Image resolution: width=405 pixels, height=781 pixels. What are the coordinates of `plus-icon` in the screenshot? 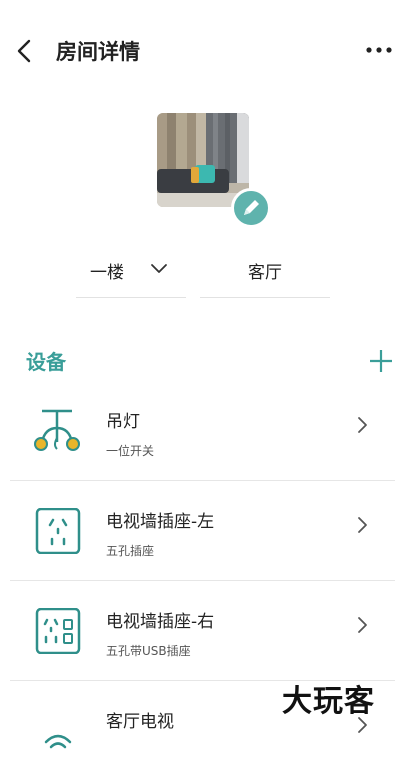 It's located at (381, 361).